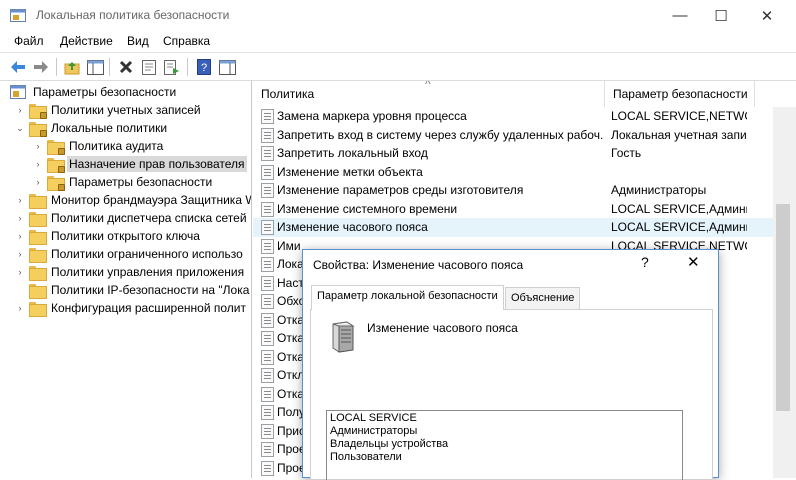  Describe the element at coordinates (626, 153) in the screenshot. I see `policy-setting-cell: Гость` at that location.